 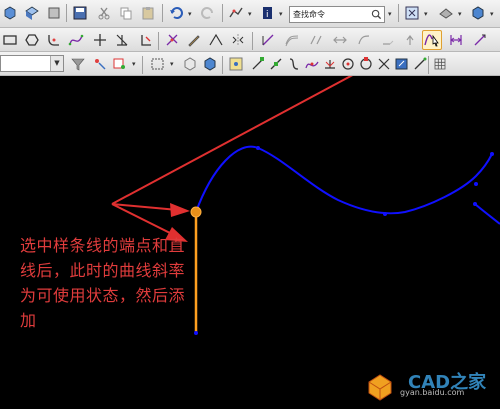 What do you see at coordinates (146, 40) in the screenshot?
I see `corner-icon` at bounding box center [146, 40].